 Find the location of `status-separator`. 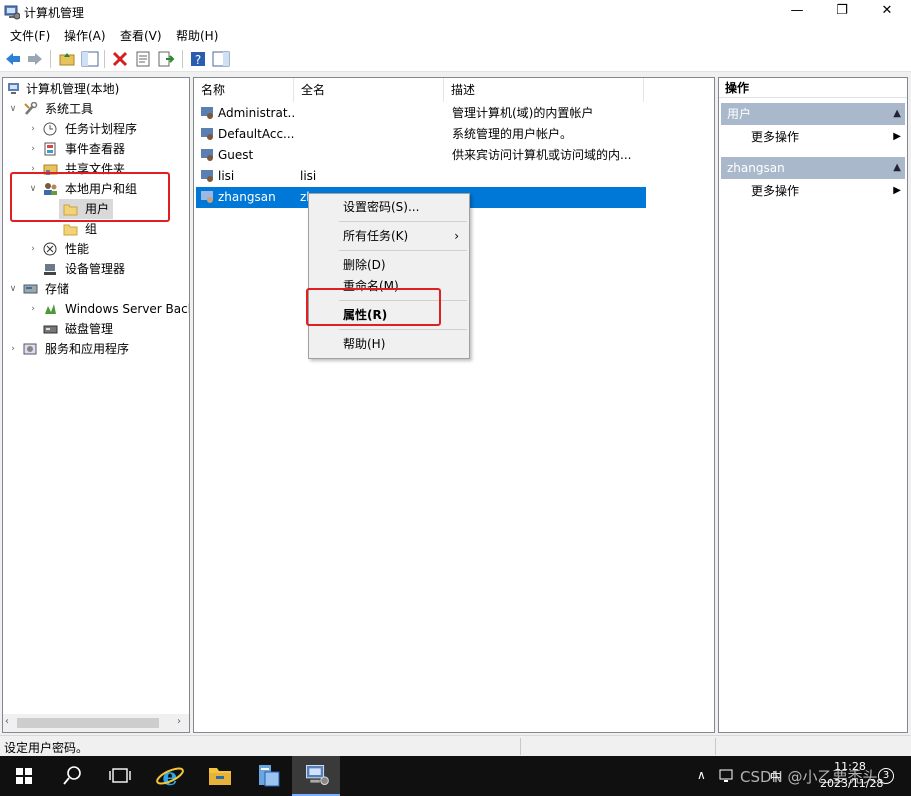

status-separator is located at coordinates (715, 746).